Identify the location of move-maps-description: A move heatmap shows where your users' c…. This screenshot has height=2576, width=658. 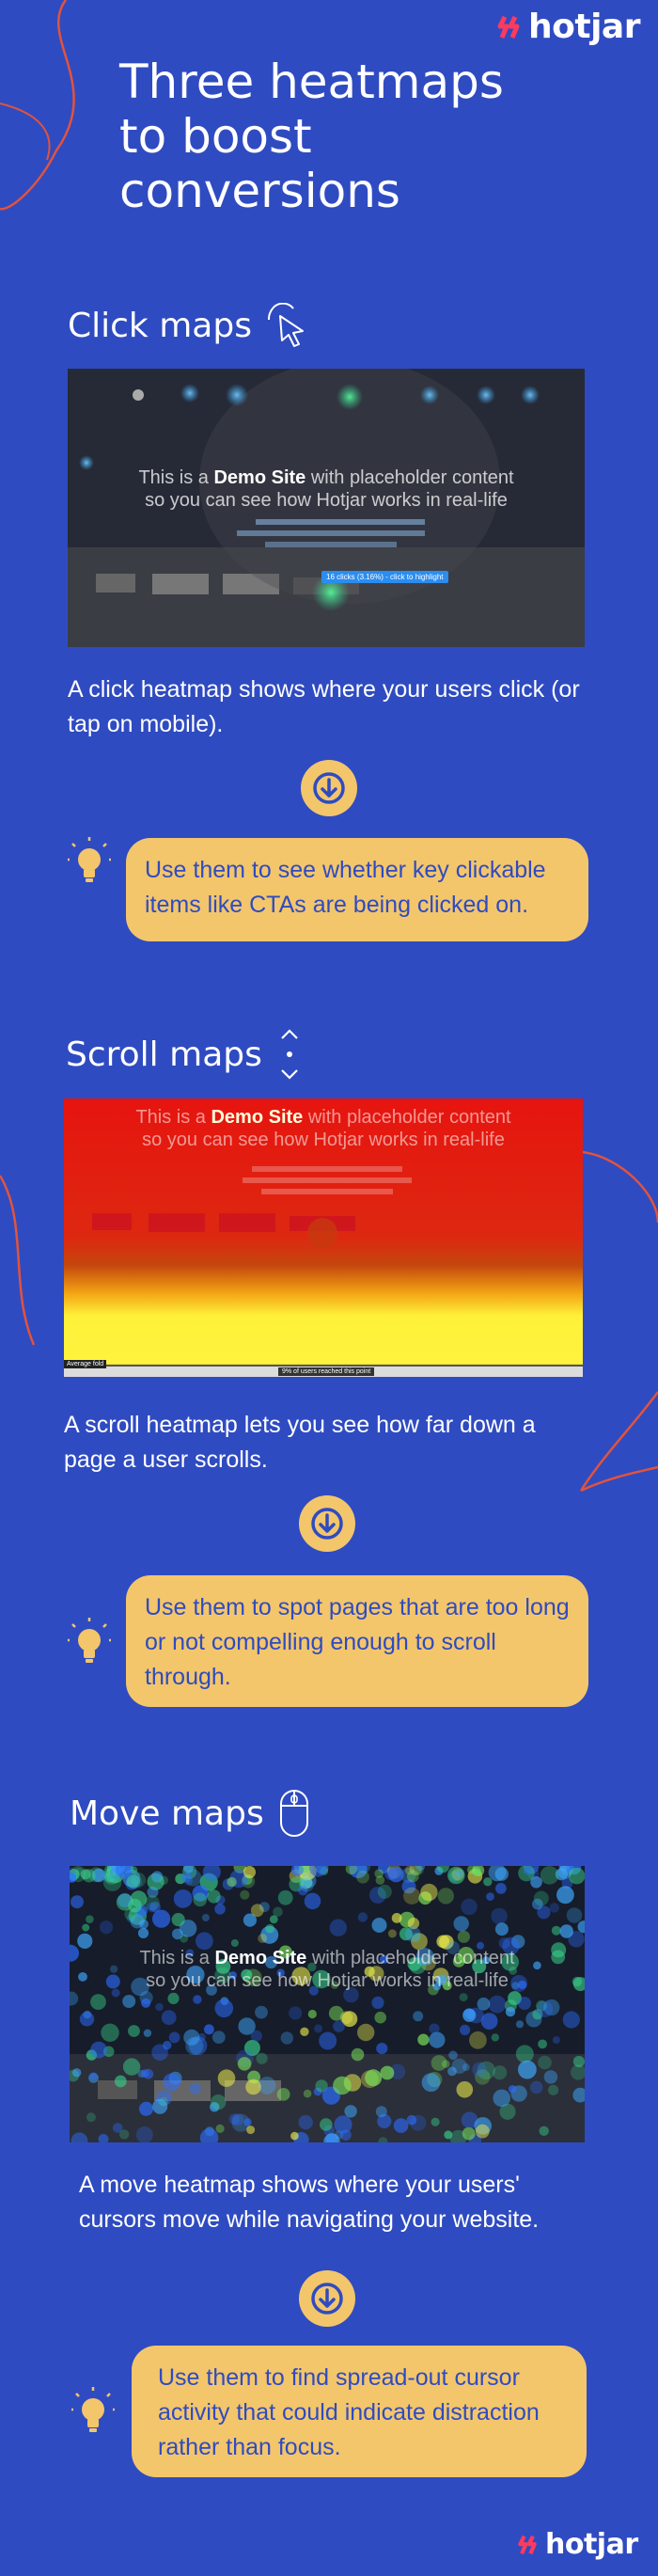
(309, 2202).